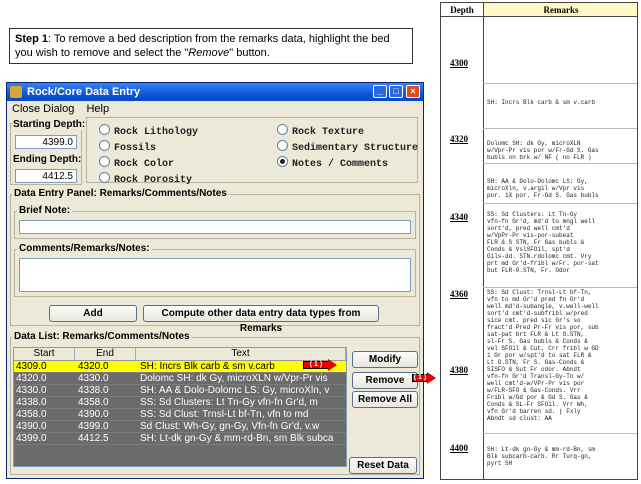 The height and width of the screenshot is (484, 641). I want to click on cell-start: 4338.0, so click(31, 402).